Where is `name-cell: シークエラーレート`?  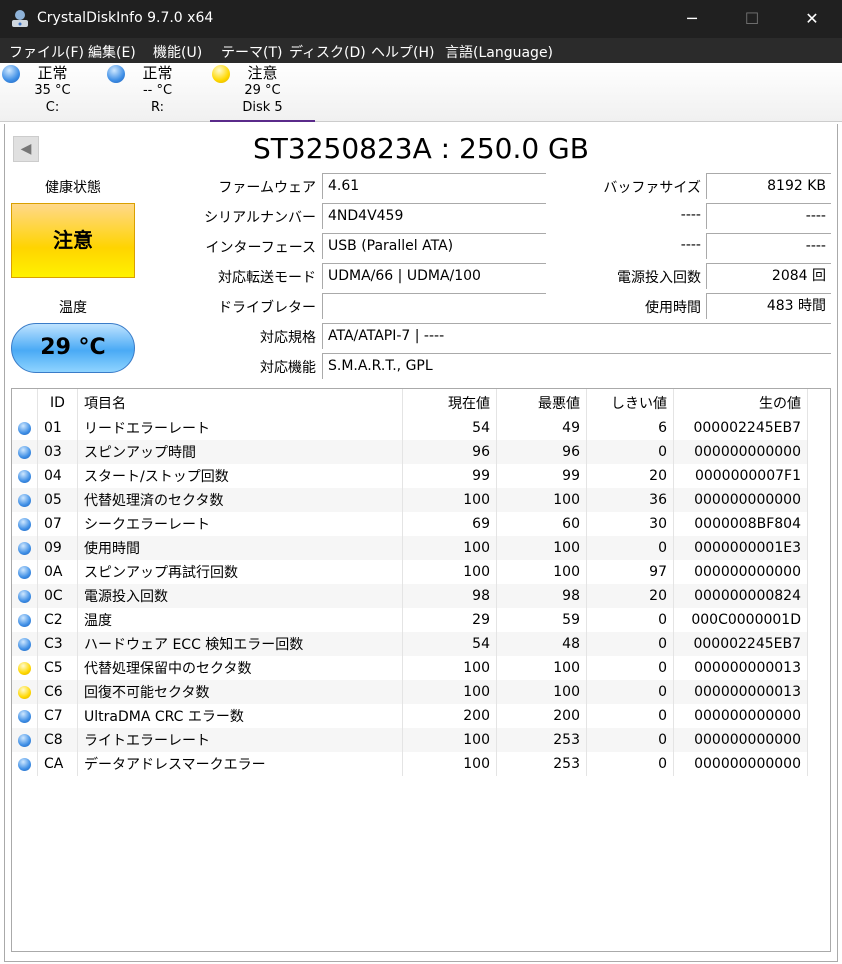
name-cell: シークエラーレート is located at coordinates (240, 524).